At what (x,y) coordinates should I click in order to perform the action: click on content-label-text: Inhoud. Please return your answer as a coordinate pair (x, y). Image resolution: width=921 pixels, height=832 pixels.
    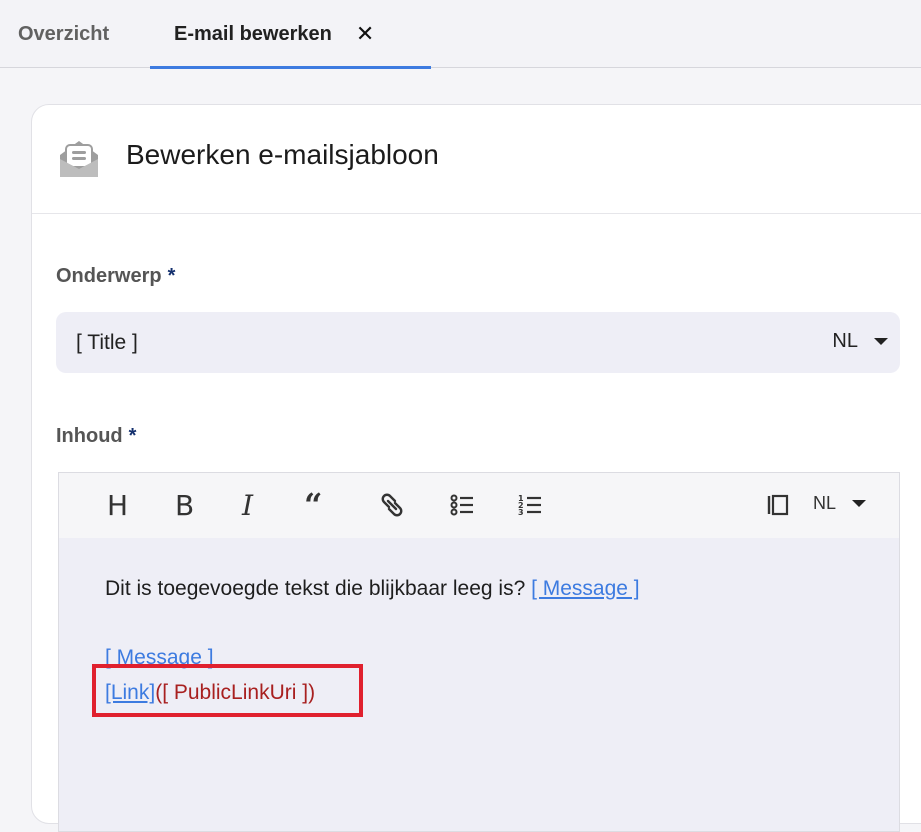
    Looking at the image, I should click on (89, 436).